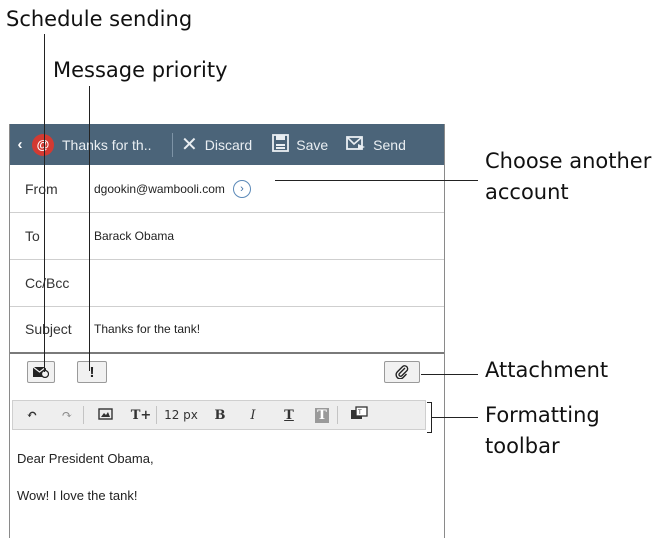 Image resolution: width=652 pixels, height=538 pixels. Describe the element at coordinates (99, 19) in the screenshot. I see `callout-schedule-sending: Schedule sending` at that location.